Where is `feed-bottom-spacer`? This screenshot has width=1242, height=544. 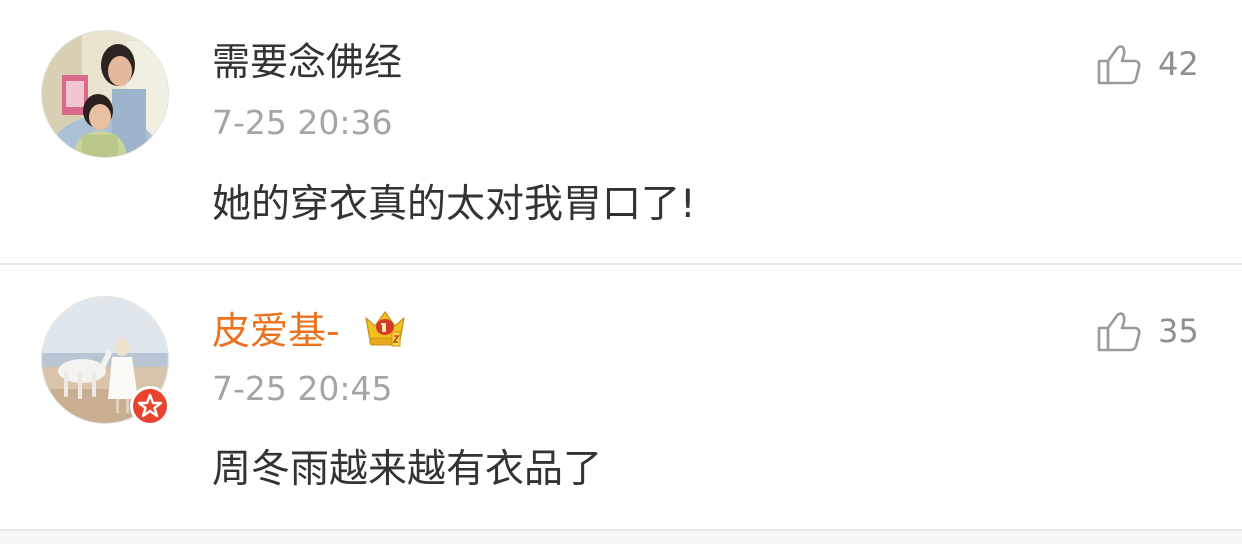
feed-bottom-spacer is located at coordinates (621, 537).